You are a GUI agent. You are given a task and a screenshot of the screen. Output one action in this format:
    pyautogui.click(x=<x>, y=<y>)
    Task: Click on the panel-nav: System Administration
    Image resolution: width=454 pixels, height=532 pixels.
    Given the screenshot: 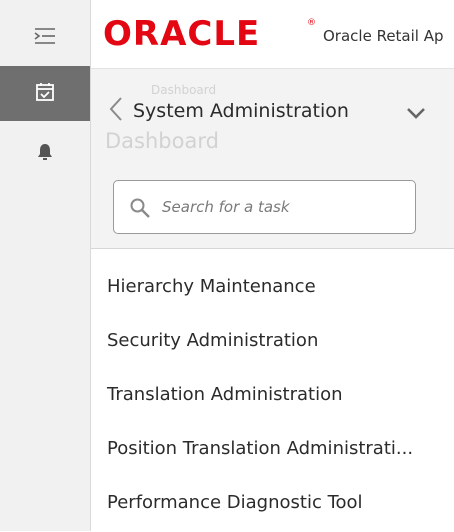 What is the action you would take?
    pyautogui.click(x=272, y=111)
    